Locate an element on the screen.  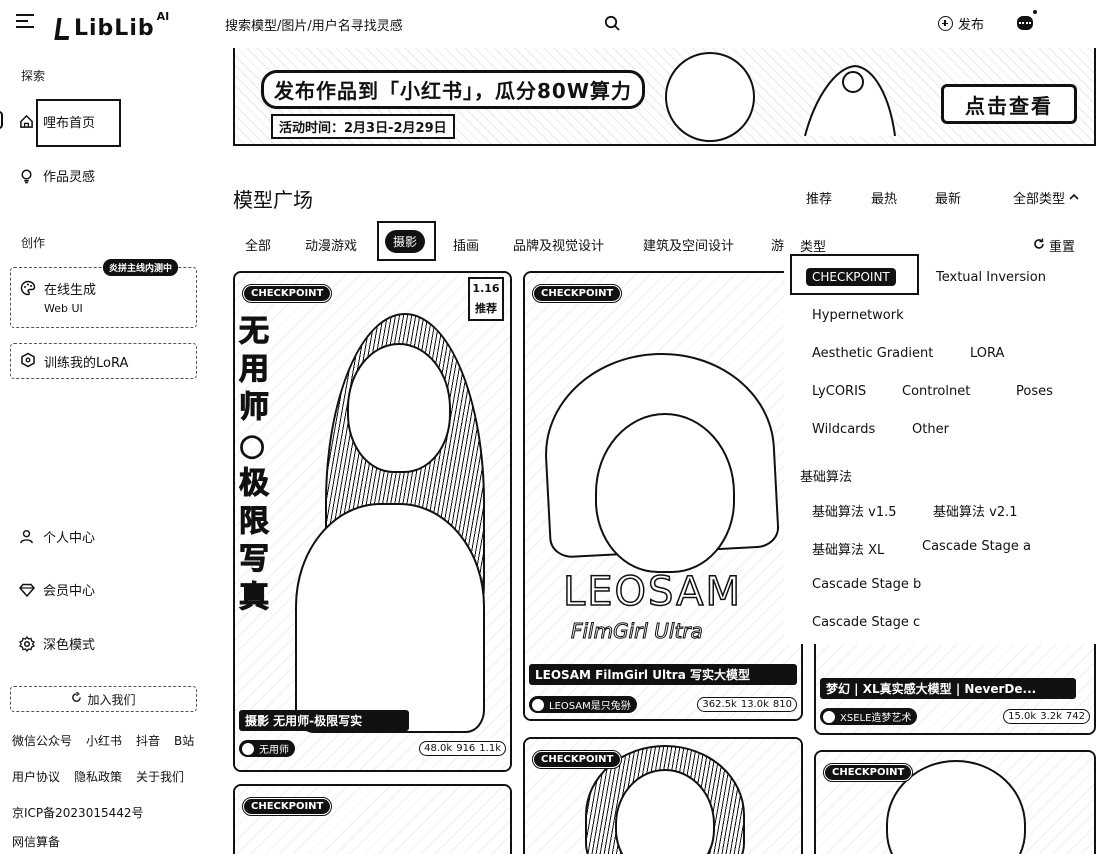
category-tab-games-truncated: 游 is located at coordinates (777, 244).